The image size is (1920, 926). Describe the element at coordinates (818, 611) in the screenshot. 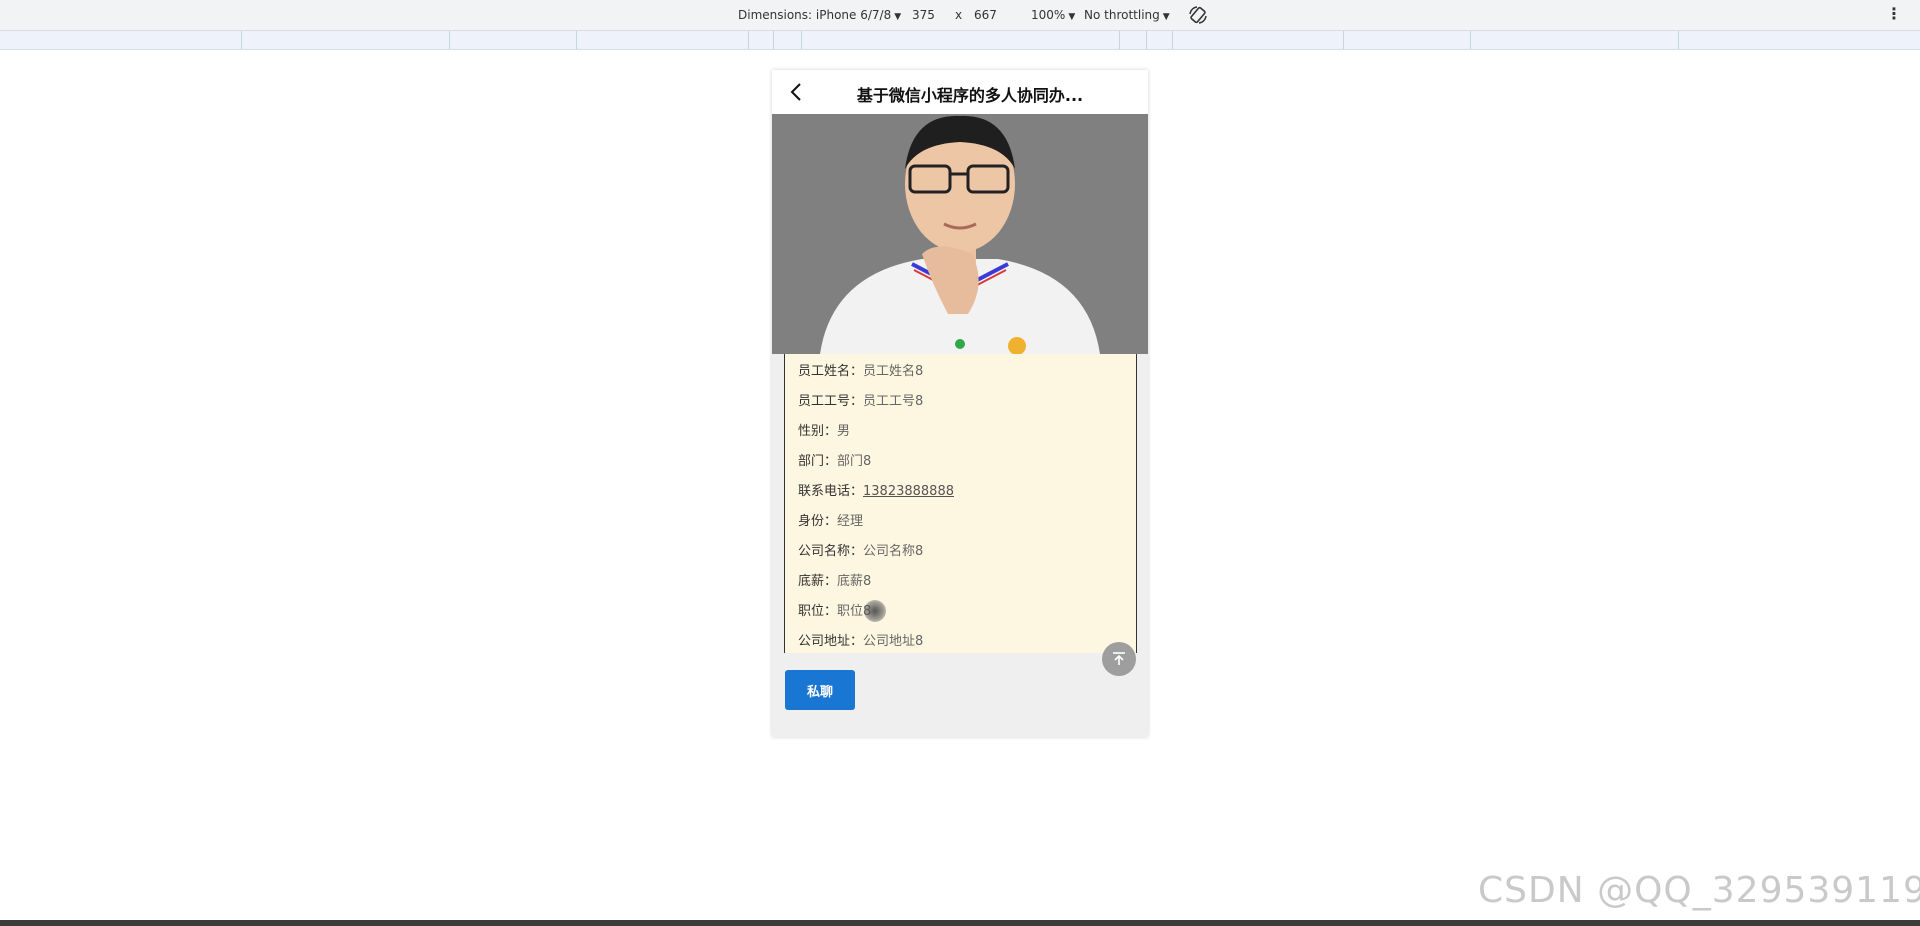

I see `field-label: 职位：` at that location.